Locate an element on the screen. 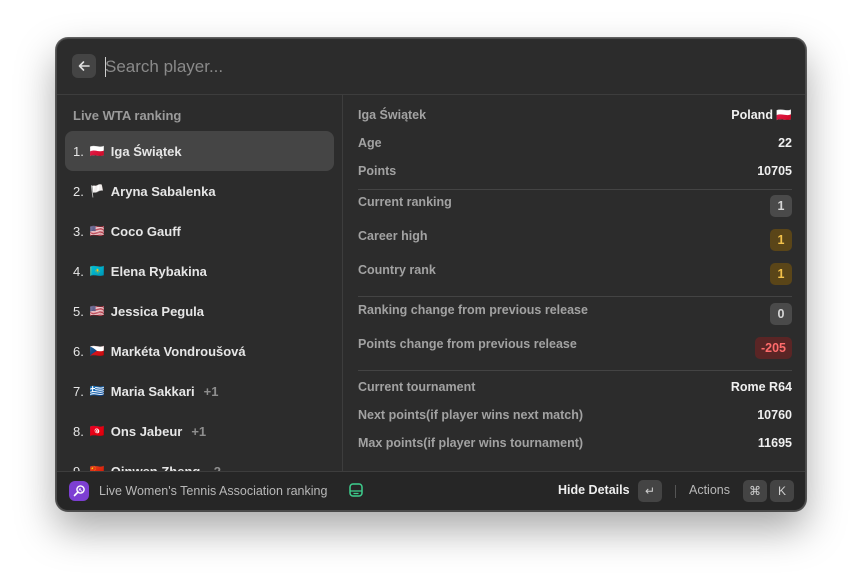 The width and height of the screenshot is (862, 586). points-value: 10705 is located at coordinates (774, 171).